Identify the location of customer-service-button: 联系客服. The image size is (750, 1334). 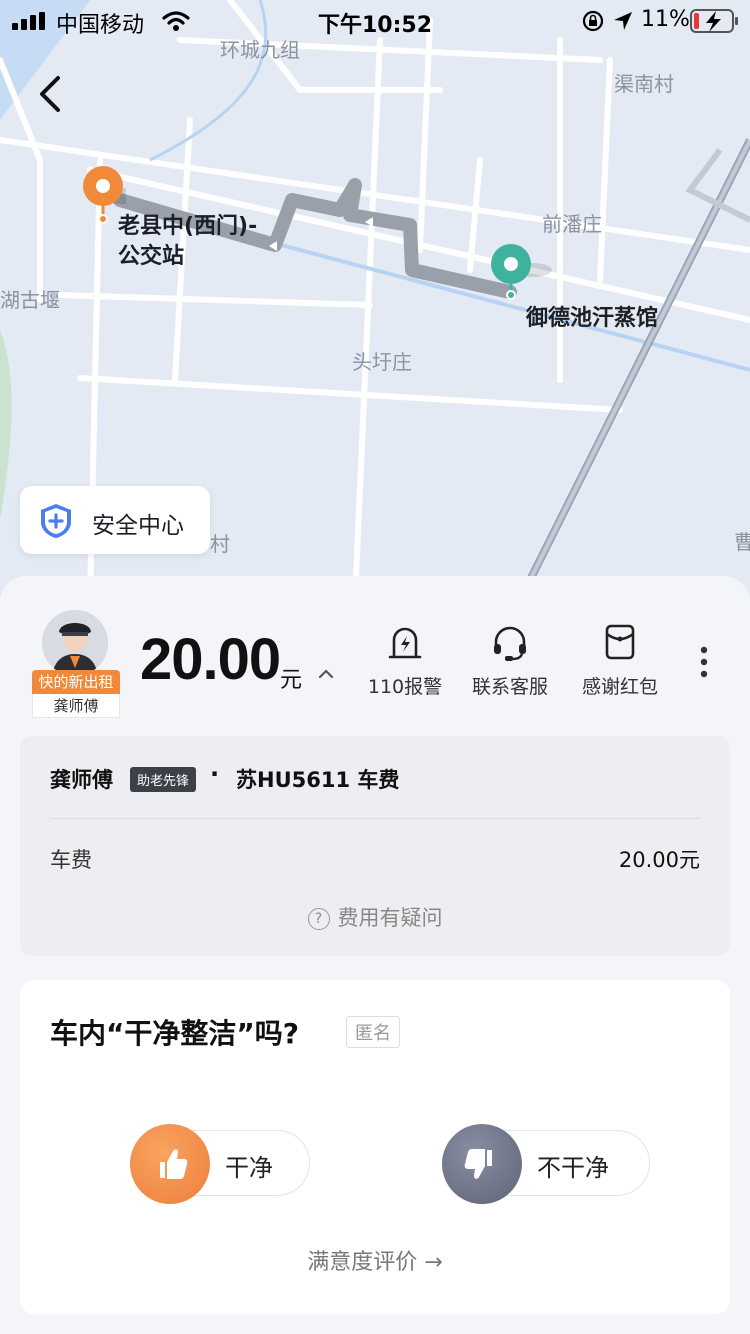
(510, 660).